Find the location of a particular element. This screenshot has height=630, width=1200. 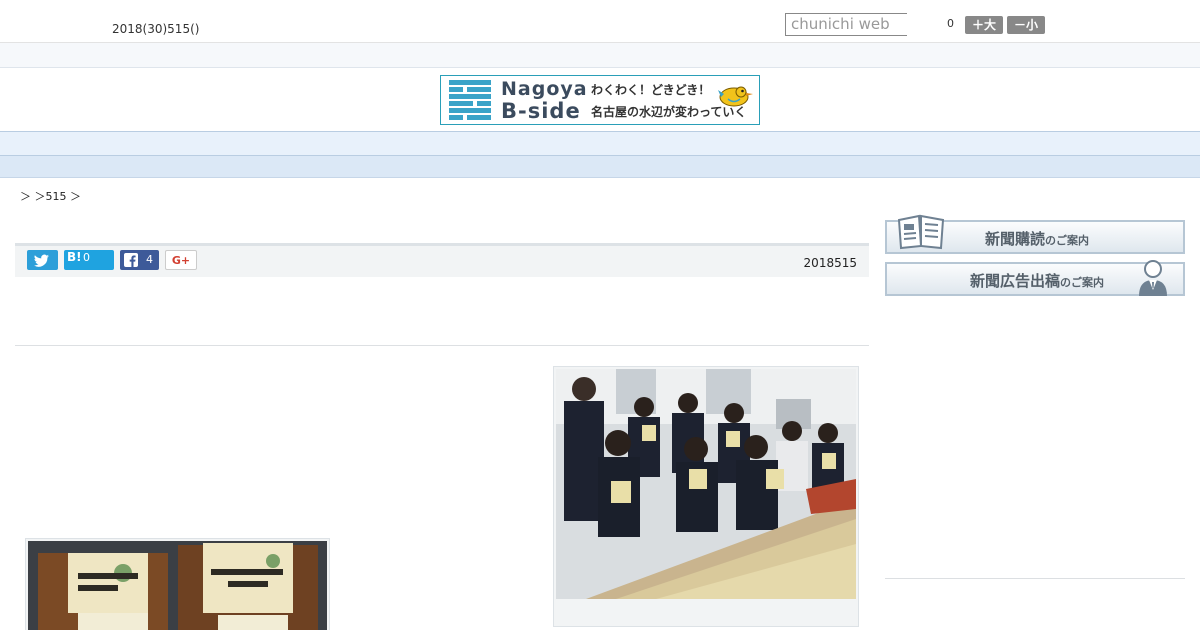

article-divider is located at coordinates (442, 345).